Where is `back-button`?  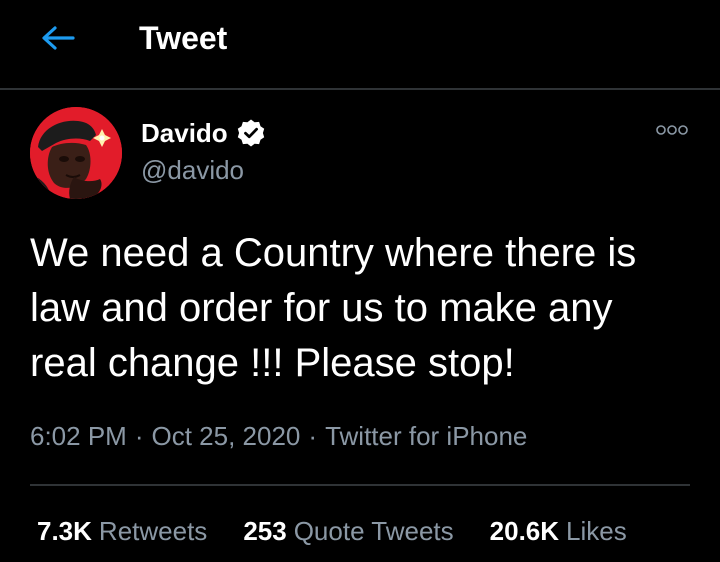 back-button is located at coordinates (58, 40).